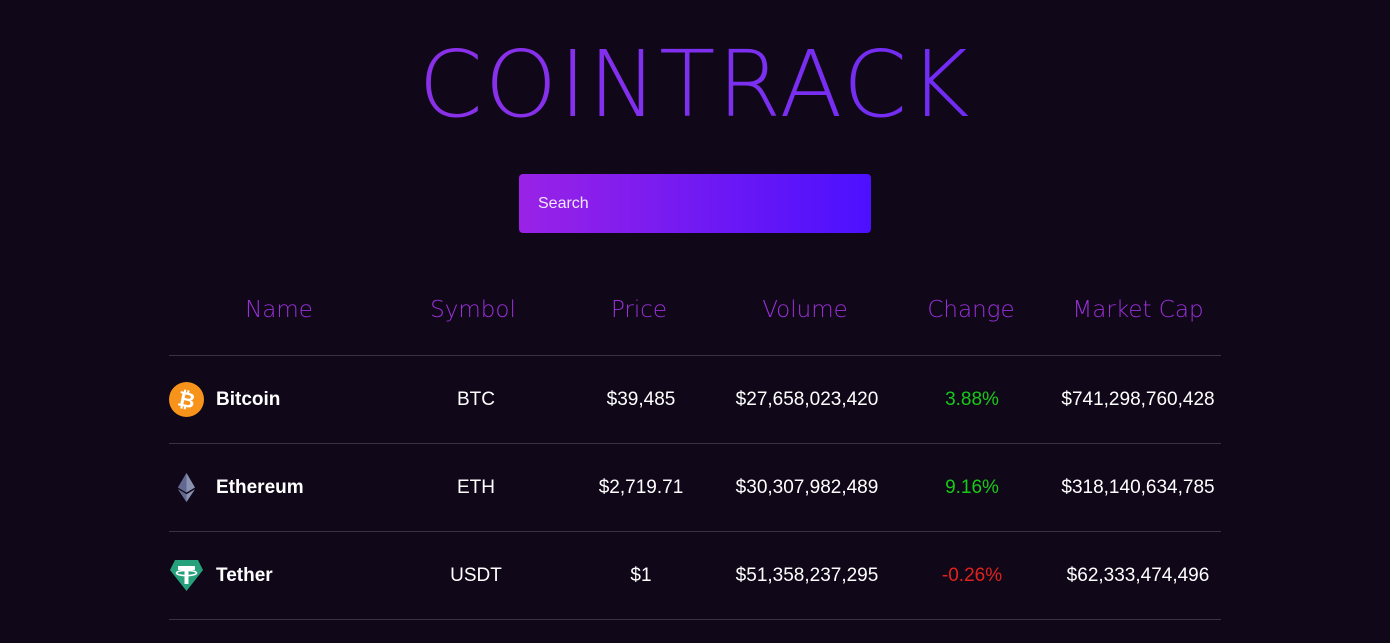 The height and width of the screenshot is (643, 1390). Describe the element at coordinates (248, 399) in the screenshot. I see `coin-name: Bitcoin` at that location.